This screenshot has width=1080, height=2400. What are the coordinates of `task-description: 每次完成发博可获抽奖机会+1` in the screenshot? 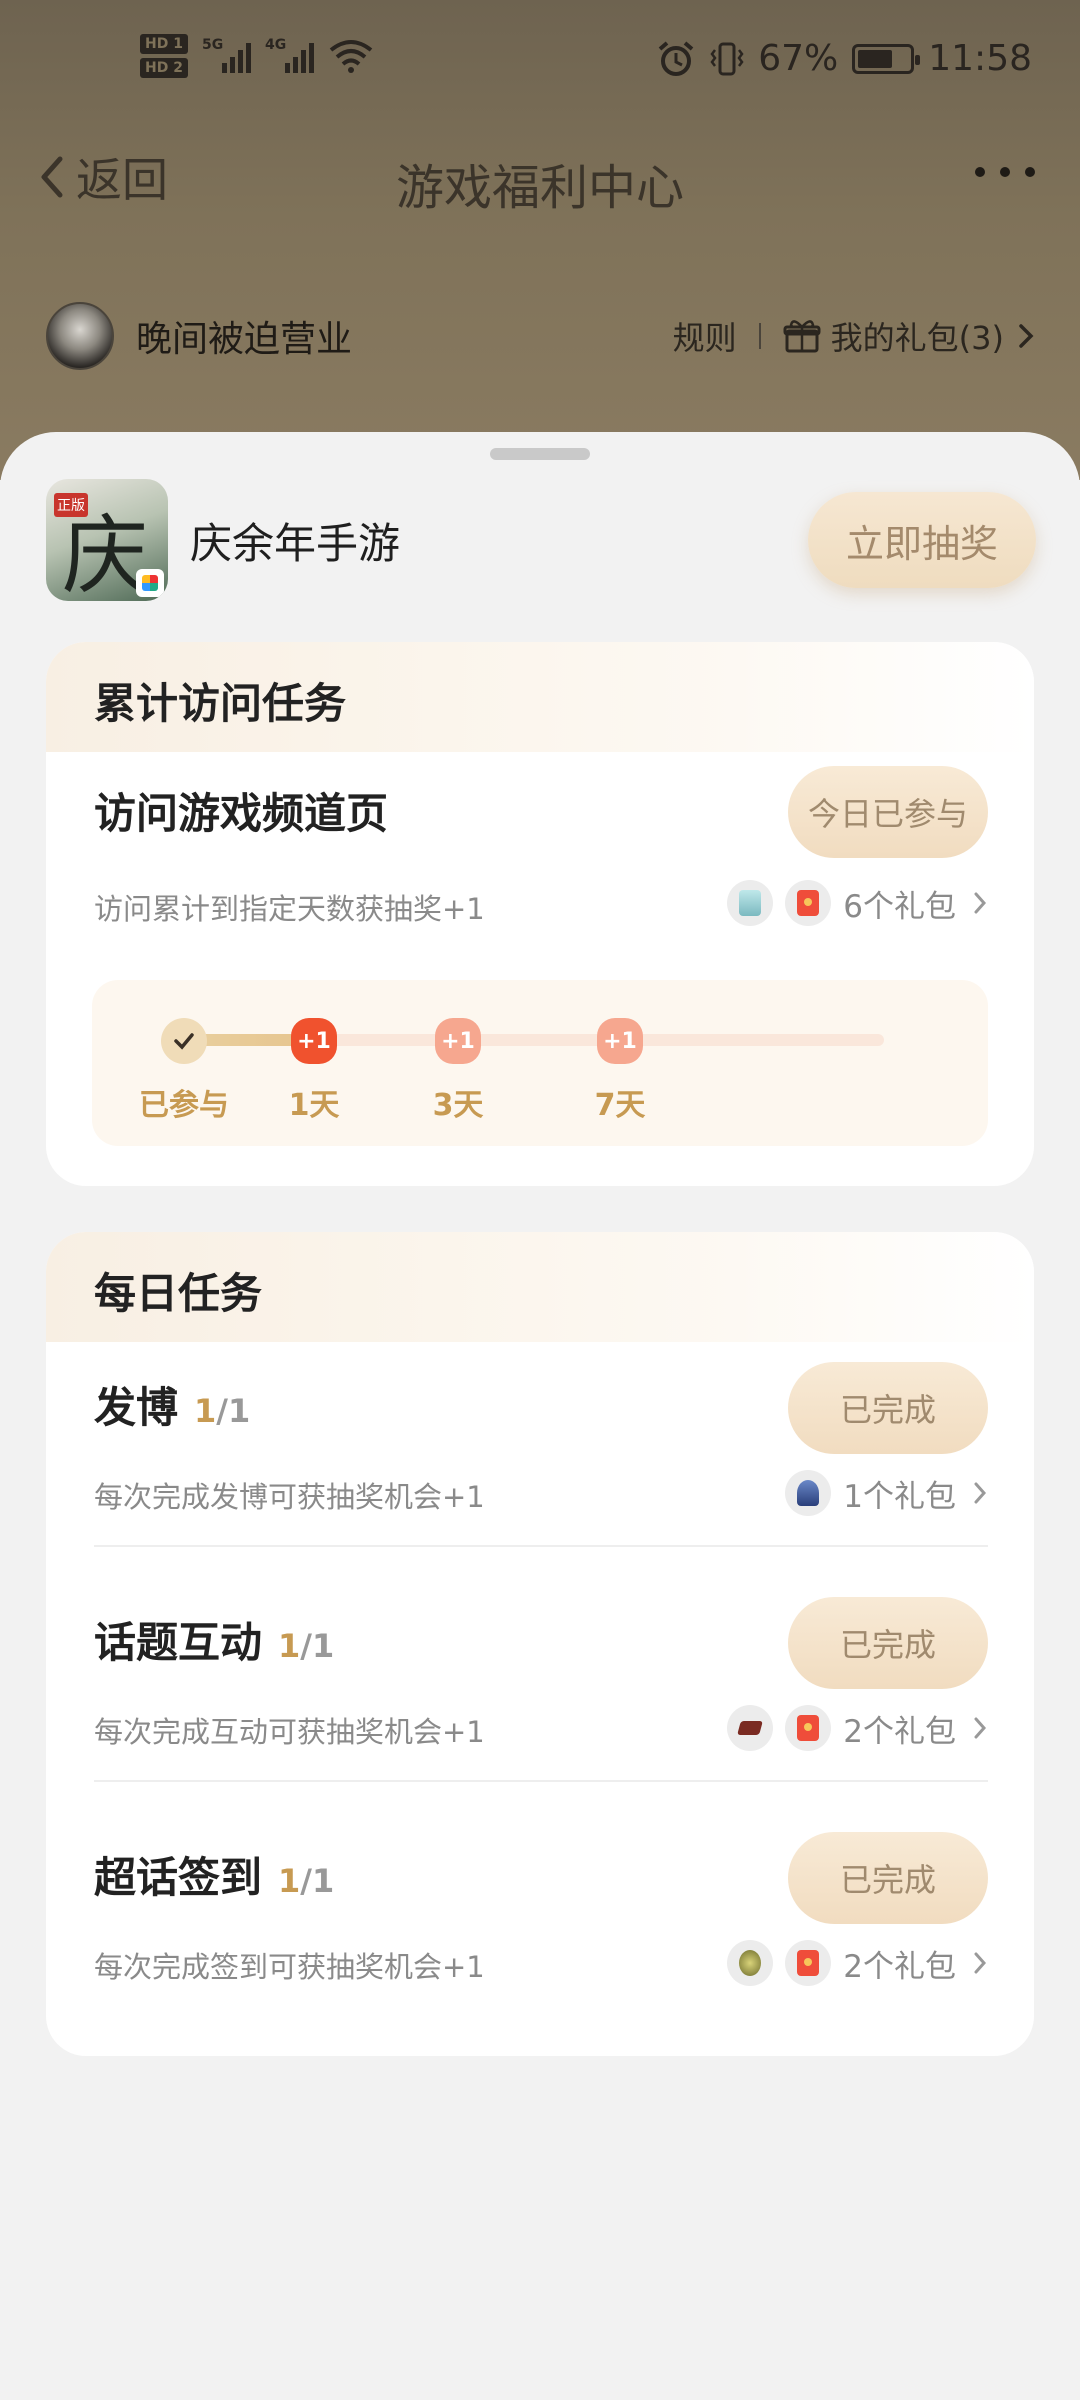 It's located at (289, 1497).